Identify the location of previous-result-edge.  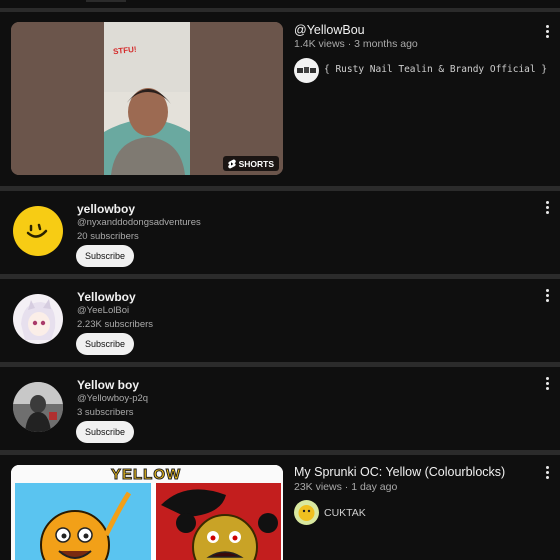
(106, 1).